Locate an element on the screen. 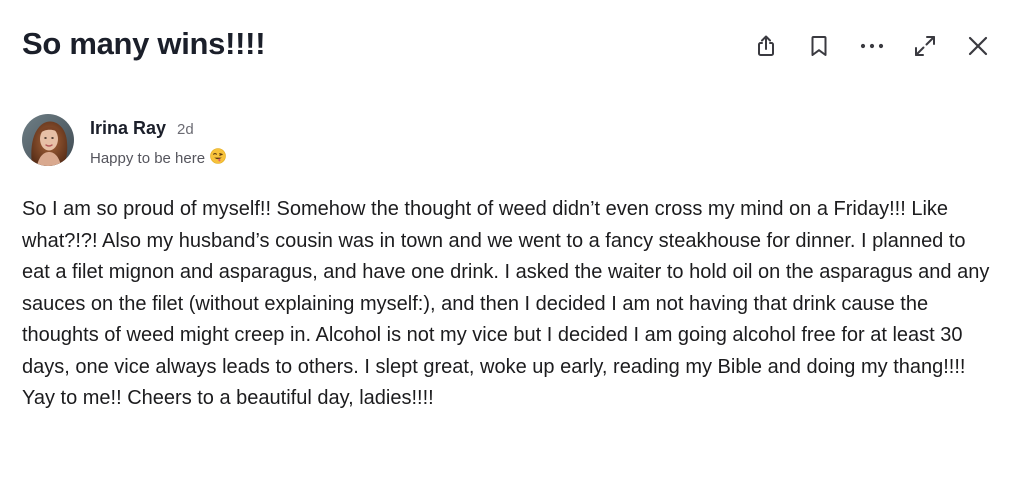 The width and height of the screenshot is (1016, 479). close-button is located at coordinates (978, 46).